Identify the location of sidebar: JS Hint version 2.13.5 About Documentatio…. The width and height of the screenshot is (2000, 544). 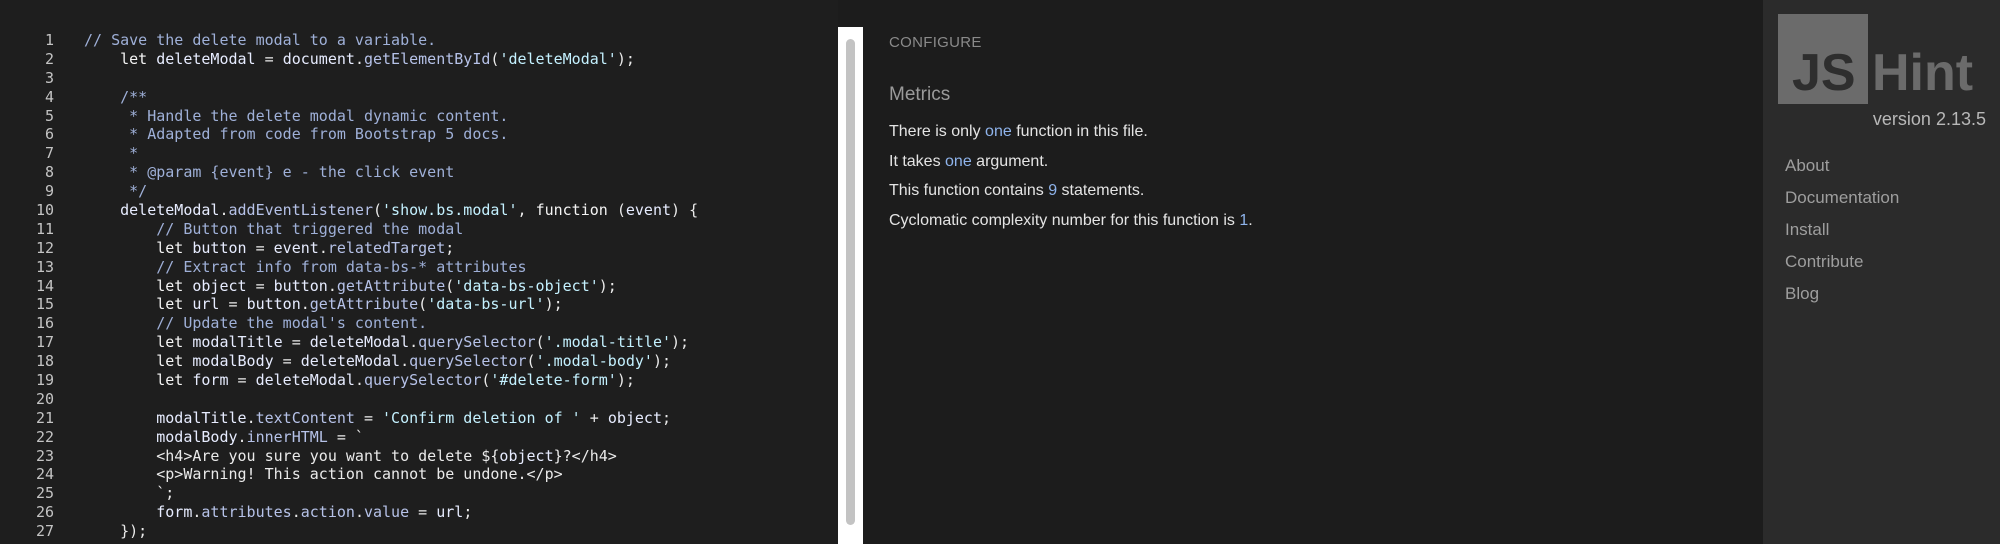
(1881, 272).